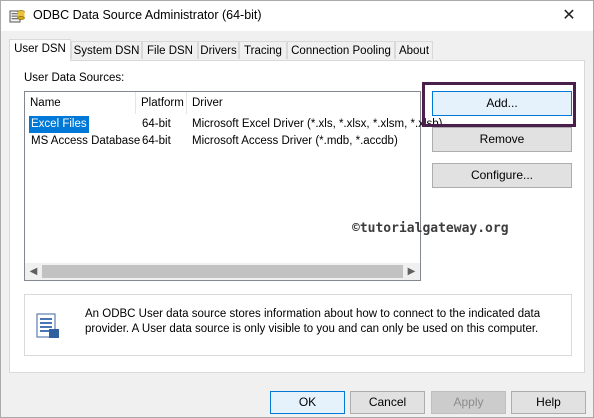 Image resolution: width=594 pixels, height=418 pixels. What do you see at coordinates (548, 402) in the screenshot?
I see `help-button: Help` at bounding box center [548, 402].